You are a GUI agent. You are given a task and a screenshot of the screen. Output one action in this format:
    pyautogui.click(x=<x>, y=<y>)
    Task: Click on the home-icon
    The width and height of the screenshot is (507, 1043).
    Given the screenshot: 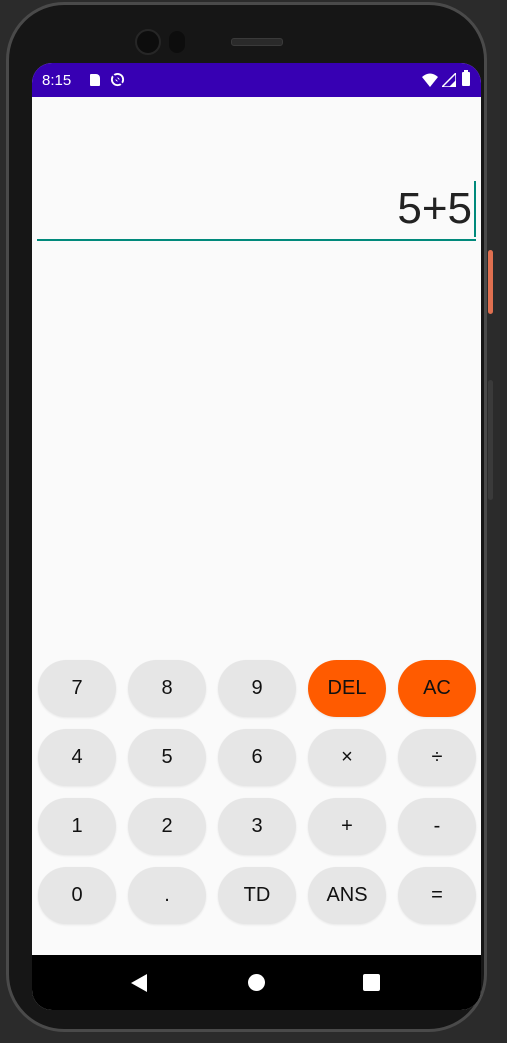 What is the action you would take?
    pyautogui.click(x=256, y=982)
    